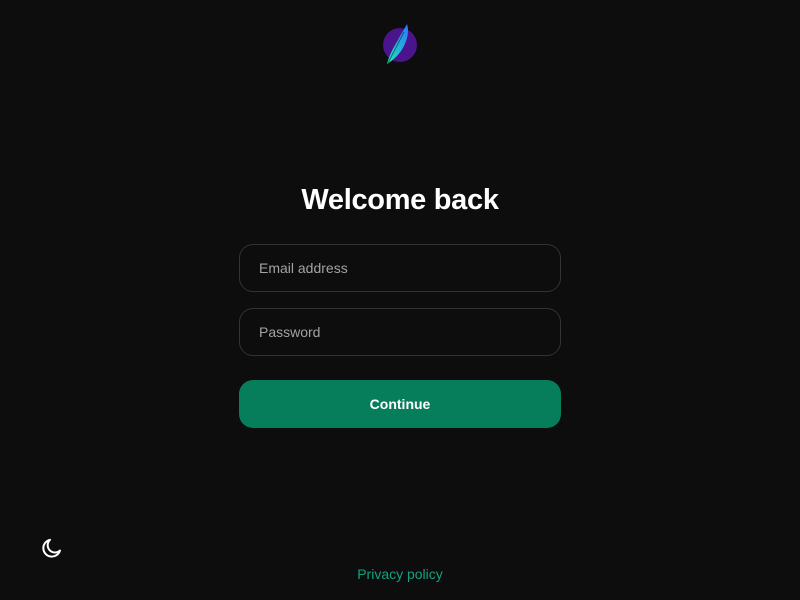 The height and width of the screenshot is (600, 800). Describe the element at coordinates (400, 268) in the screenshot. I see `email-field` at that location.